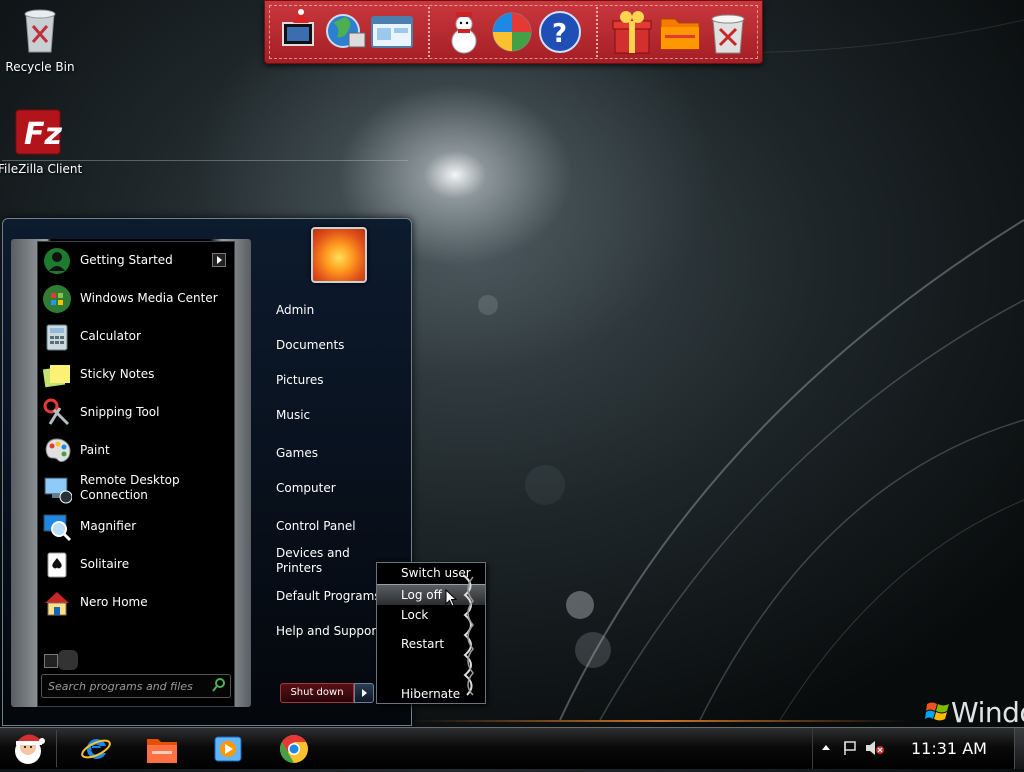 The height and width of the screenshot is (772, 1024). Describe the element at coordinates (58, 450) in the screenshot. I see `paint-icon` at that location.